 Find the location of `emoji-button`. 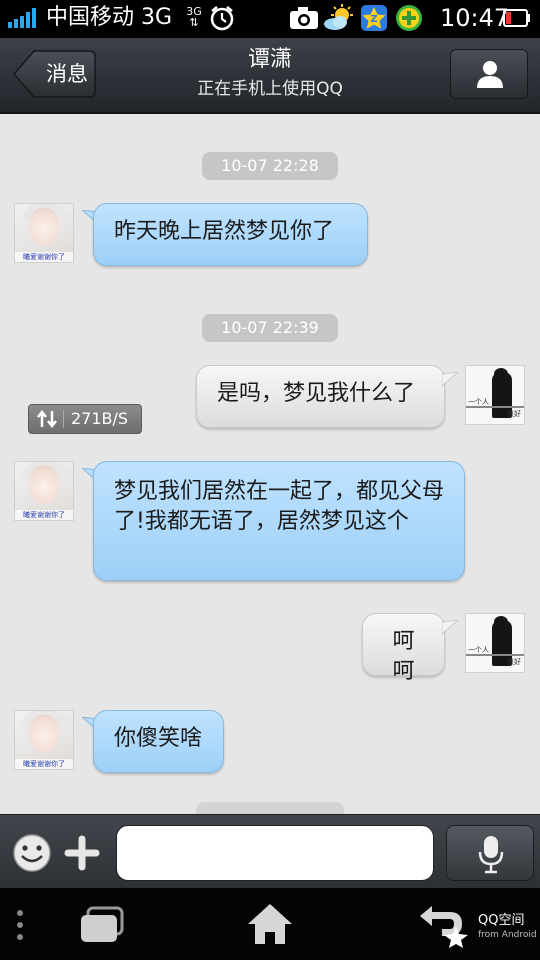

emoji-button is located at coordinates (32, 853).